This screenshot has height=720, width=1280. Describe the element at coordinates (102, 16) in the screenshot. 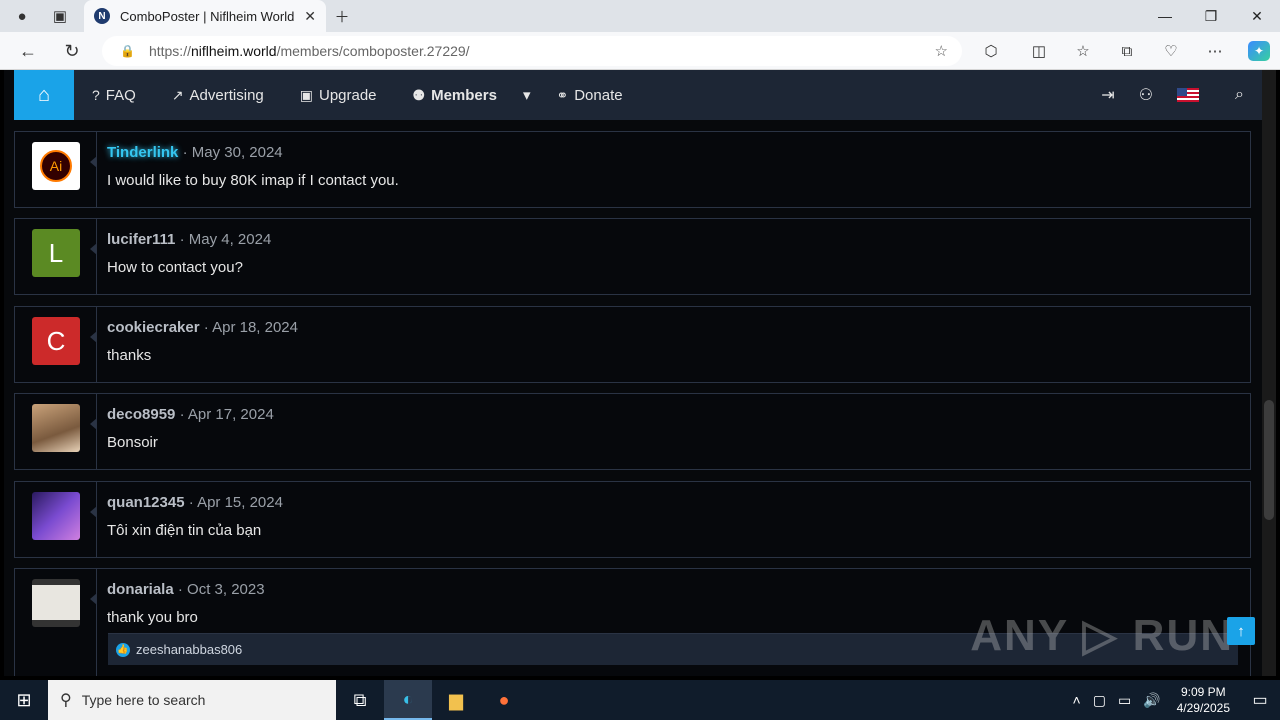

I see `site-favicon-icon: N` at that location.